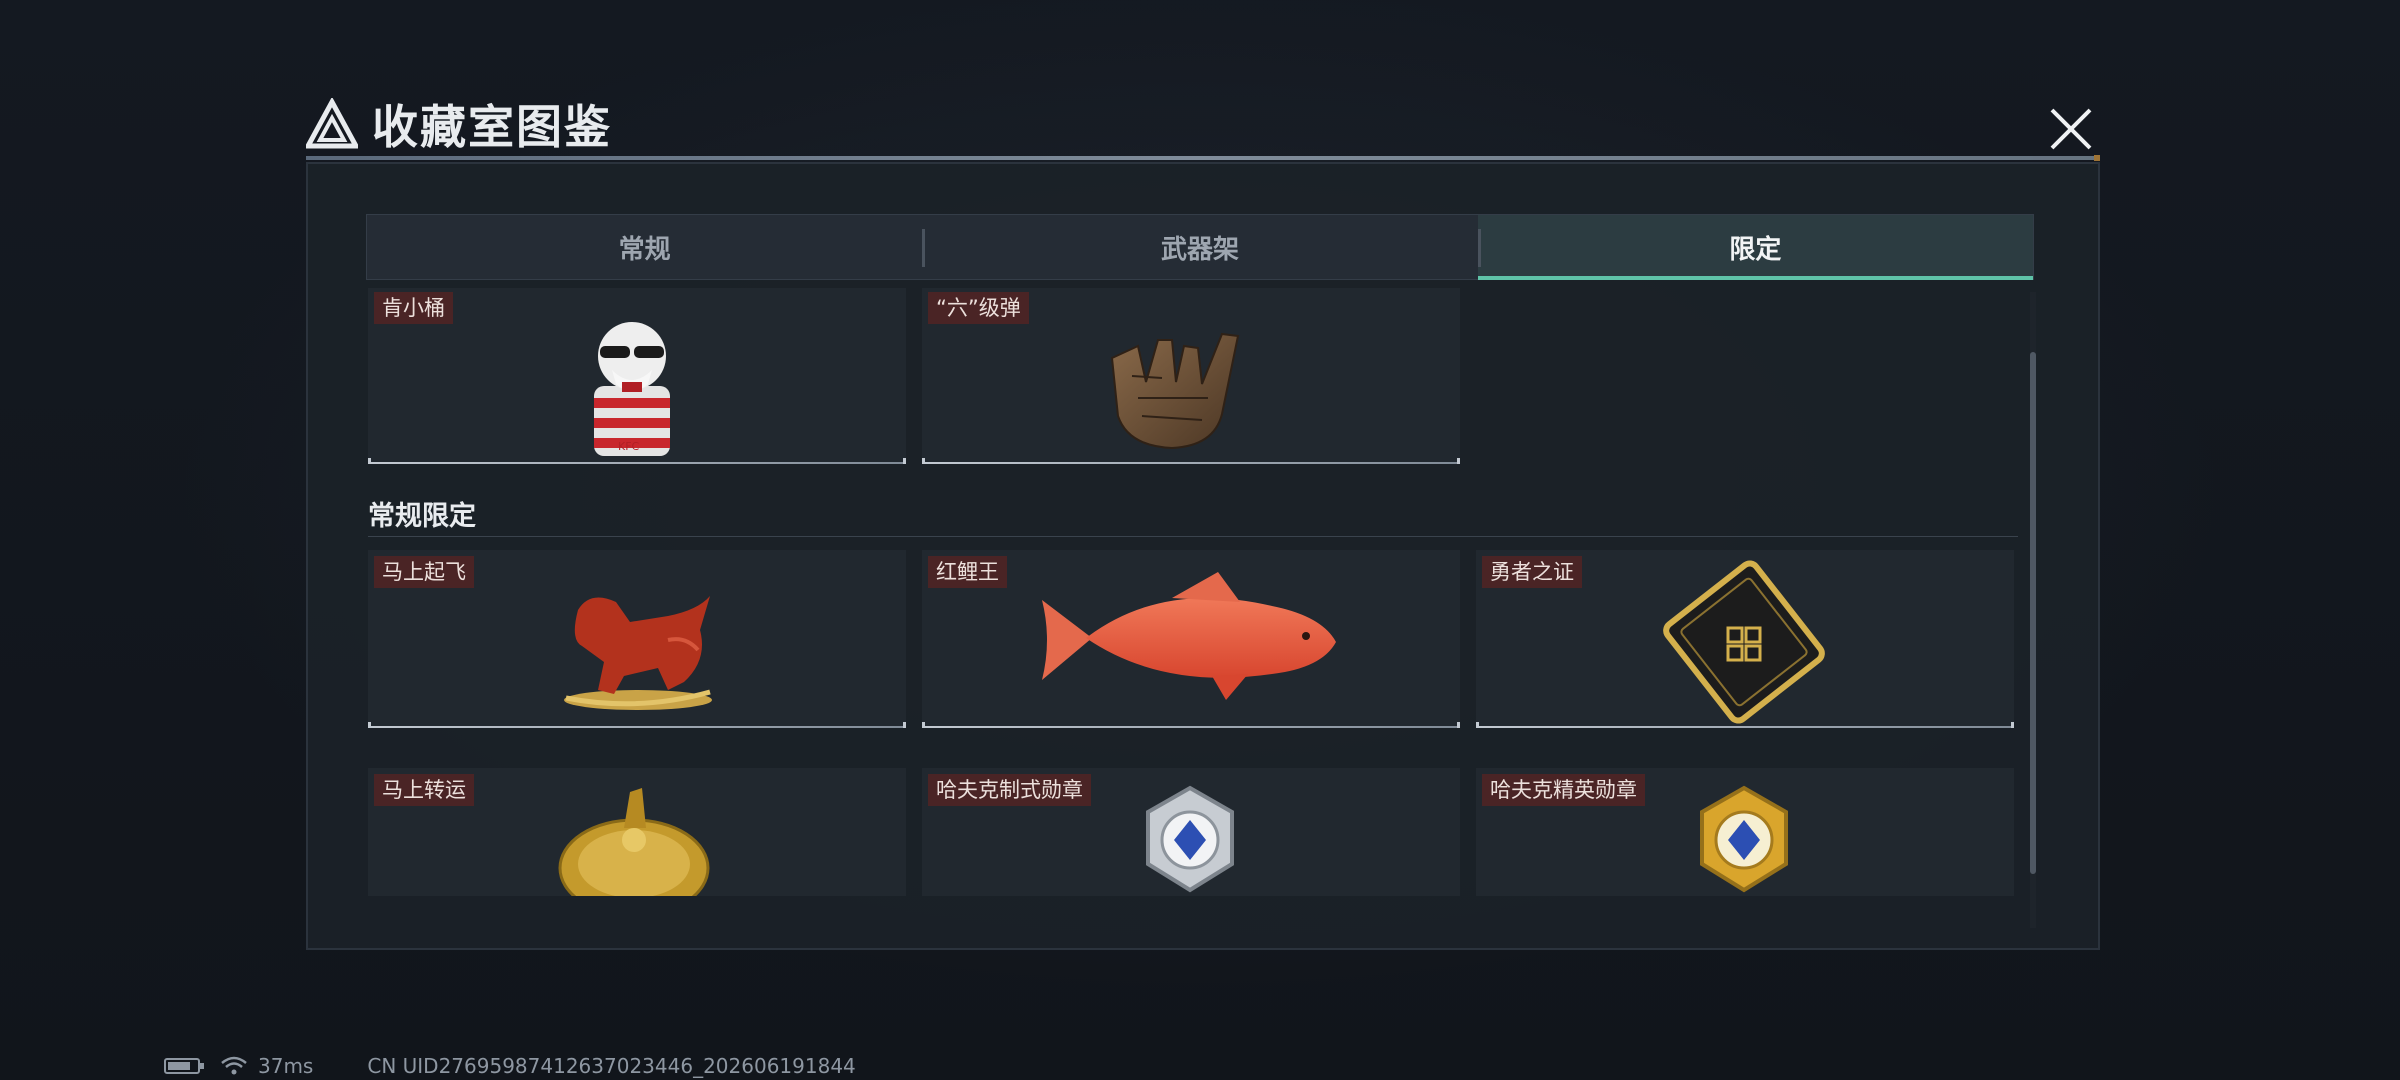  I want to click on item-label: 哈夫克精英勋章, so click(1563, 790).